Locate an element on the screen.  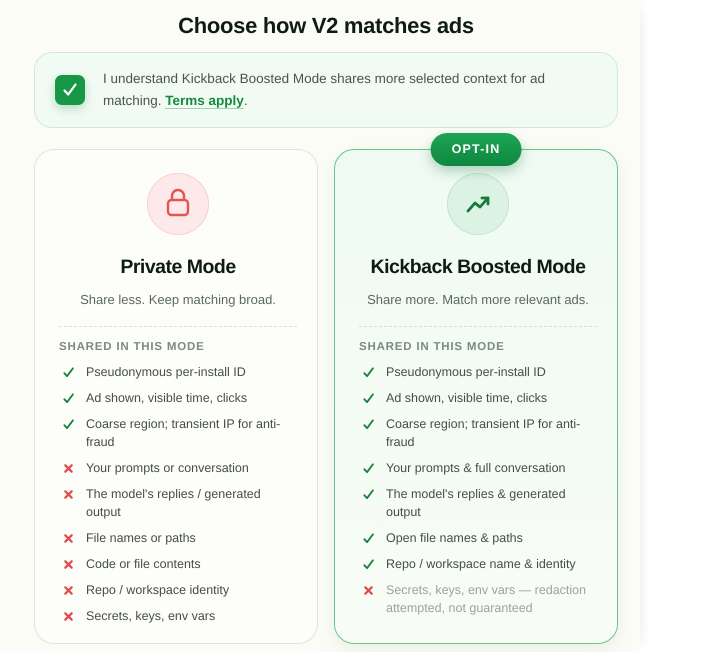
trend-up-icon is located at coordinates (478, 204).